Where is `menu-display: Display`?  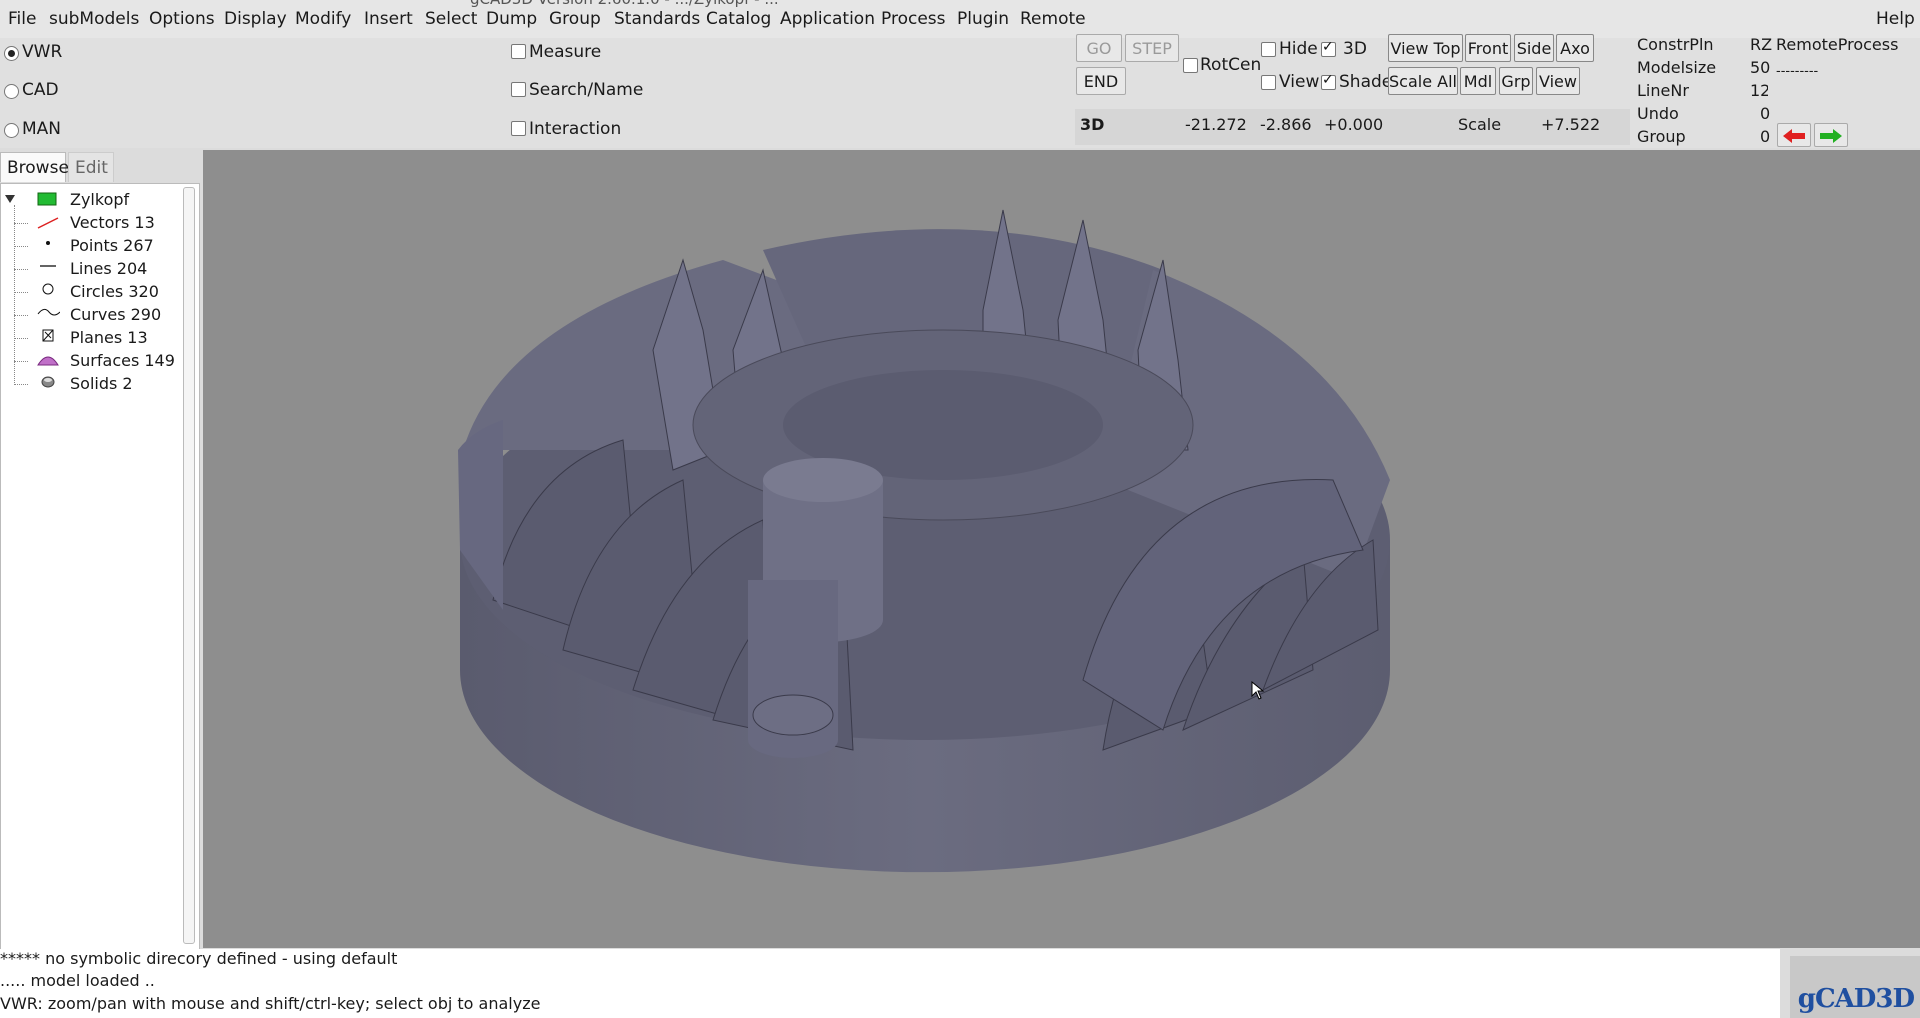 menu-display: Display is located at coordinates (255, 19).